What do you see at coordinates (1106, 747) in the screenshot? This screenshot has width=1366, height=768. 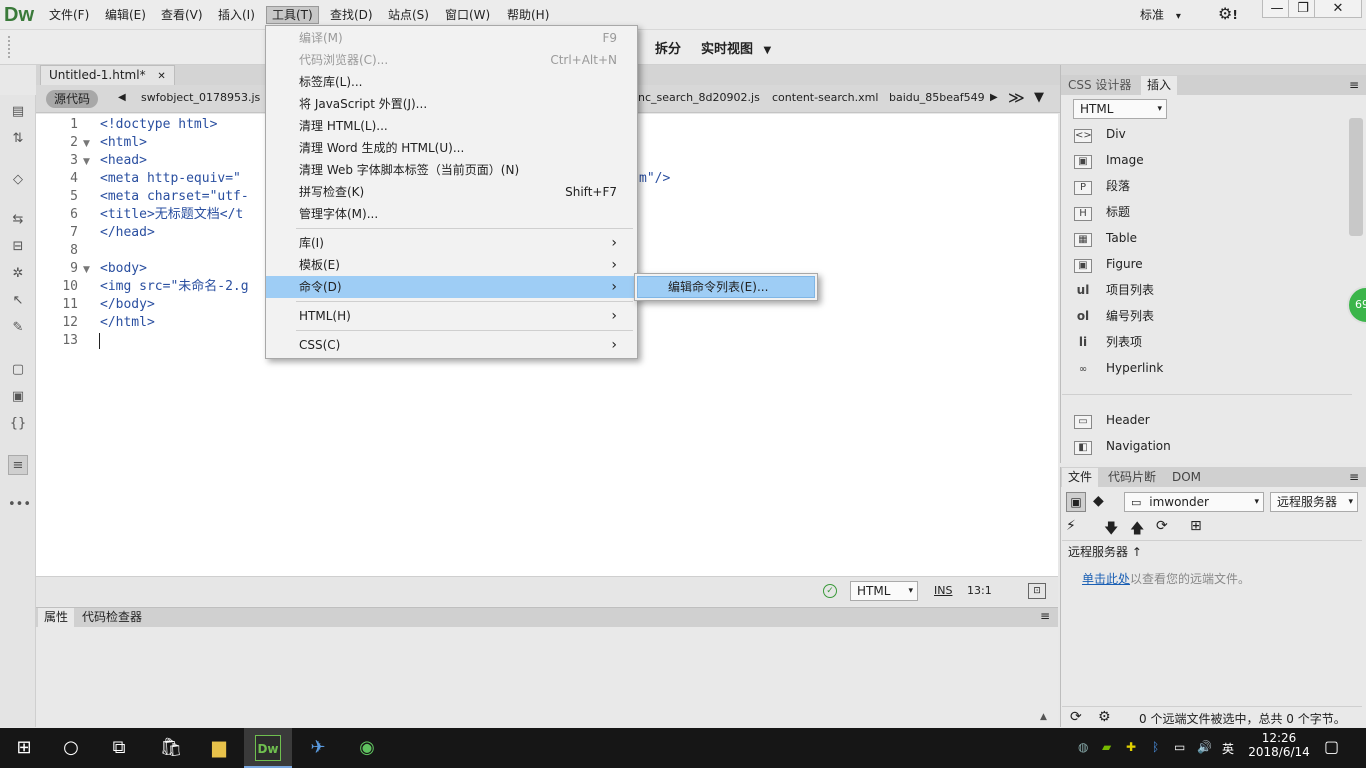 I see `nvidia-icon: ▰` at bounding box center [1106, 747].